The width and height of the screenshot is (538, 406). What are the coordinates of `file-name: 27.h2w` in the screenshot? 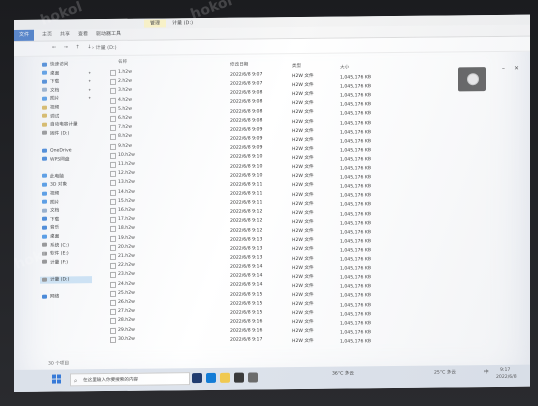 It's located at (126, 311).